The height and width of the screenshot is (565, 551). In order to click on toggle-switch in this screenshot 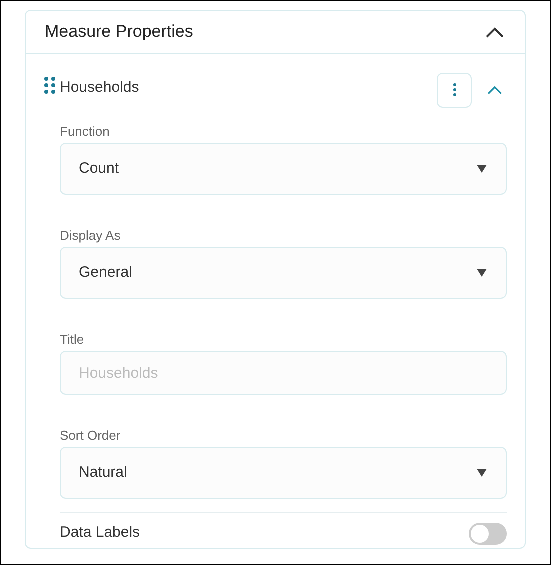, I will do `click(488, 533)`.